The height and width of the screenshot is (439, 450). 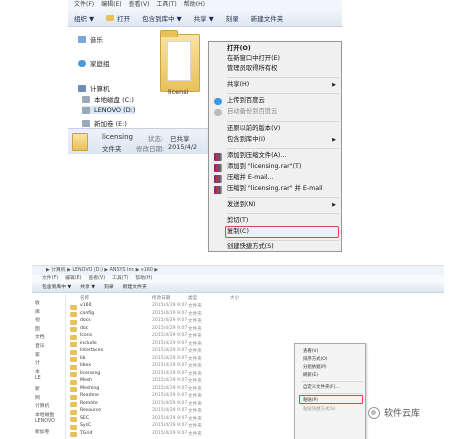 What do you see at coordinates (282, 205) in the screenshot?
I see `menu-item-send-to: 发送到(N)` at bounding box center [282, 205].